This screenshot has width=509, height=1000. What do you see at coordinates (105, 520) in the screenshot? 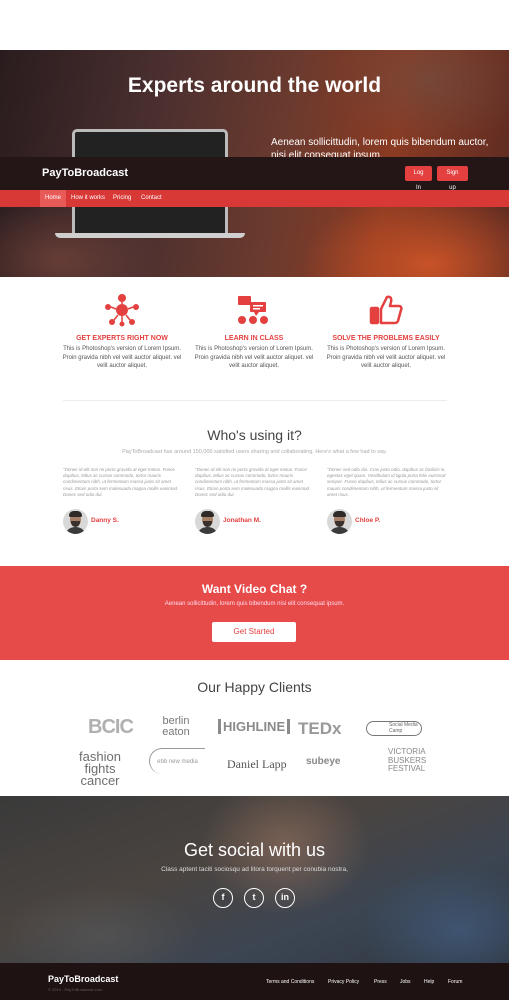
I see `author-name: Danny S.` at bounding box center [105, 520].